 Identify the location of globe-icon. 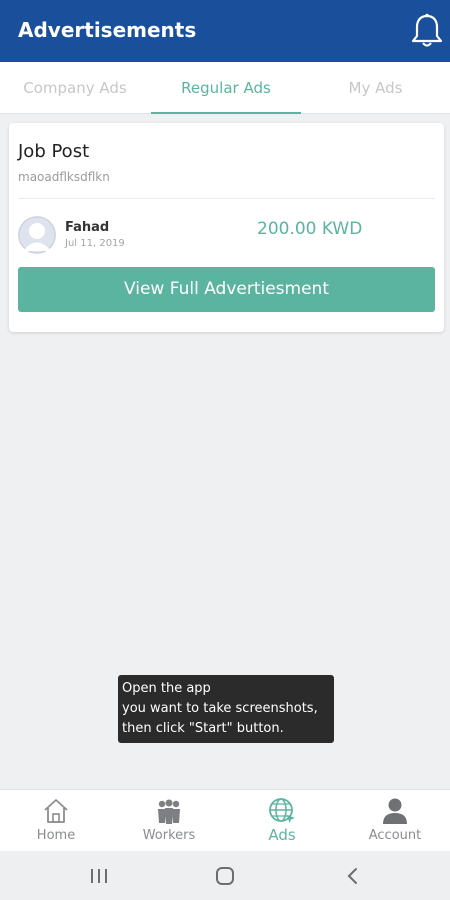
(282, 810).